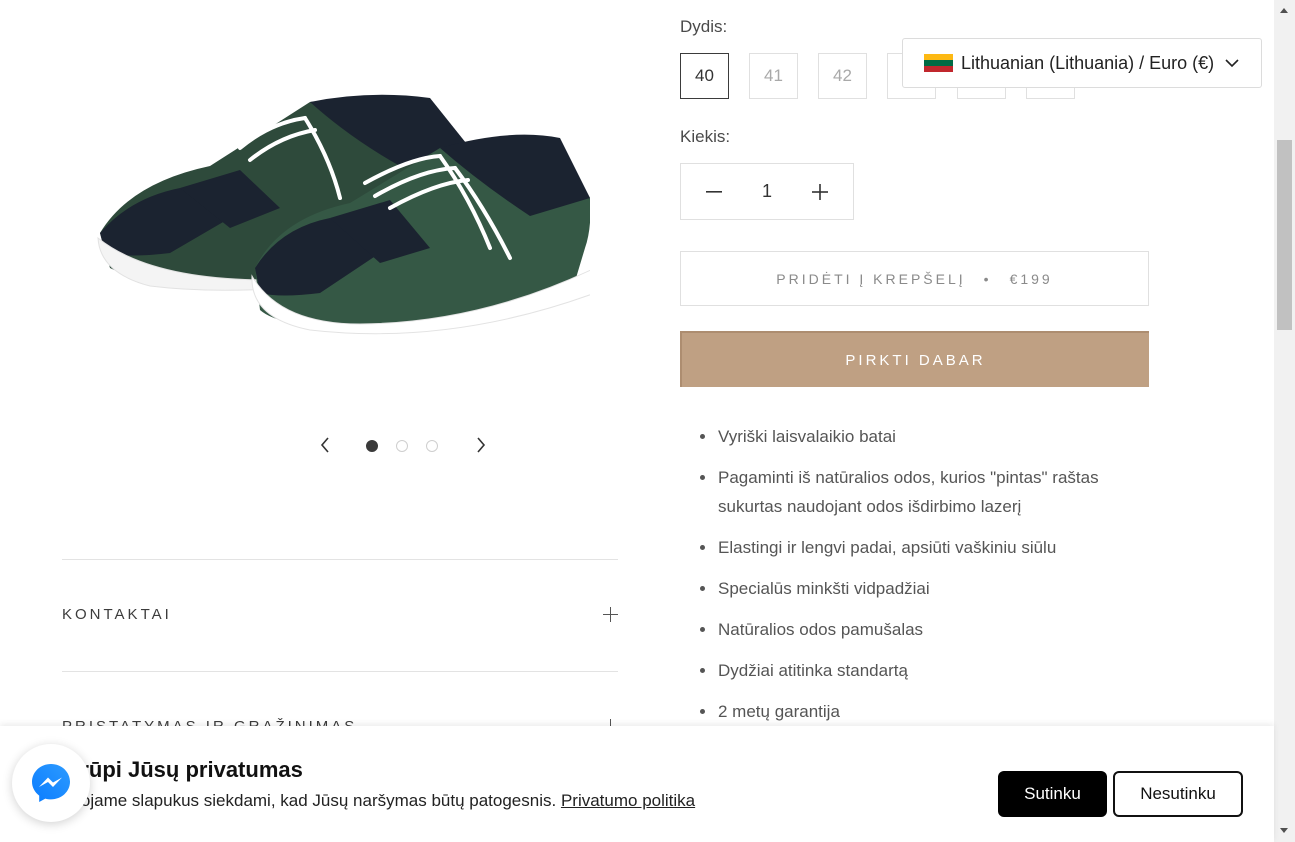 The height and width of the screenshot is (842, 1295). What do you see at coordinates (714, 191) in the screenshot?
I see `minus-icon` at bounding box center [714, 191].